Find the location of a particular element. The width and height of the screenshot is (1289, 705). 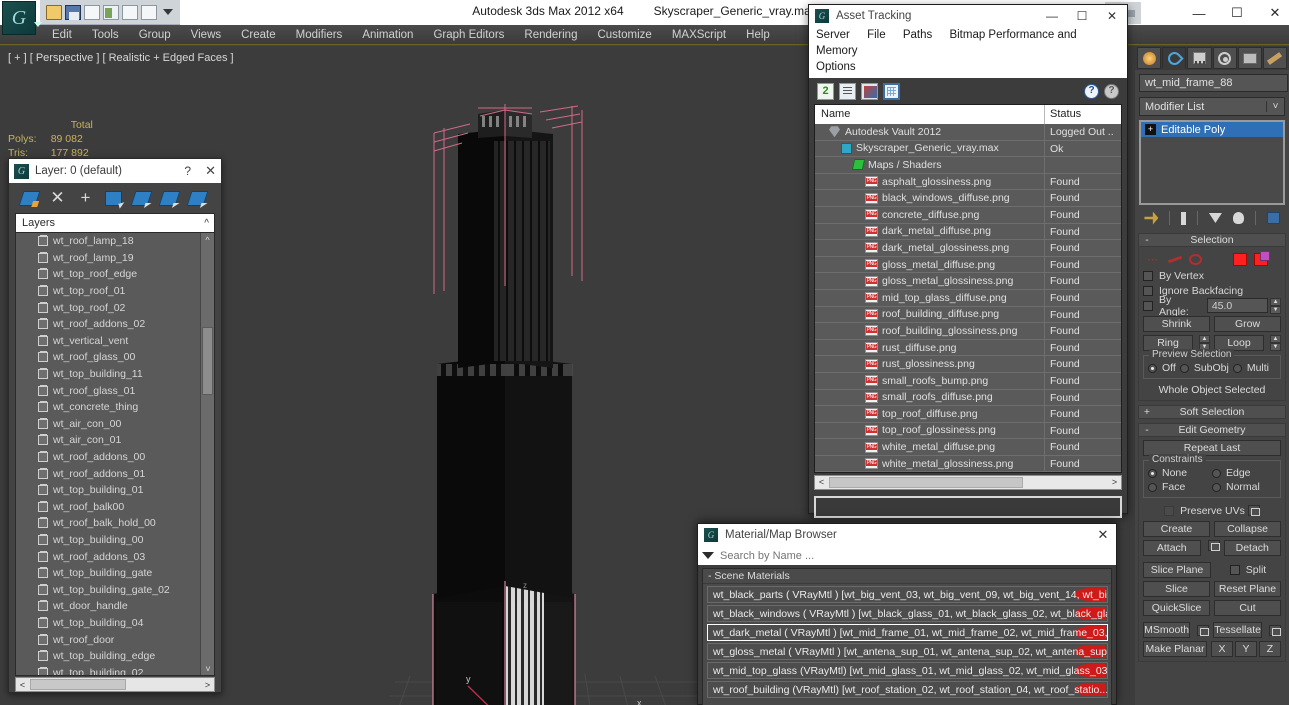

redo-icon is located at coordinates (111, 12).